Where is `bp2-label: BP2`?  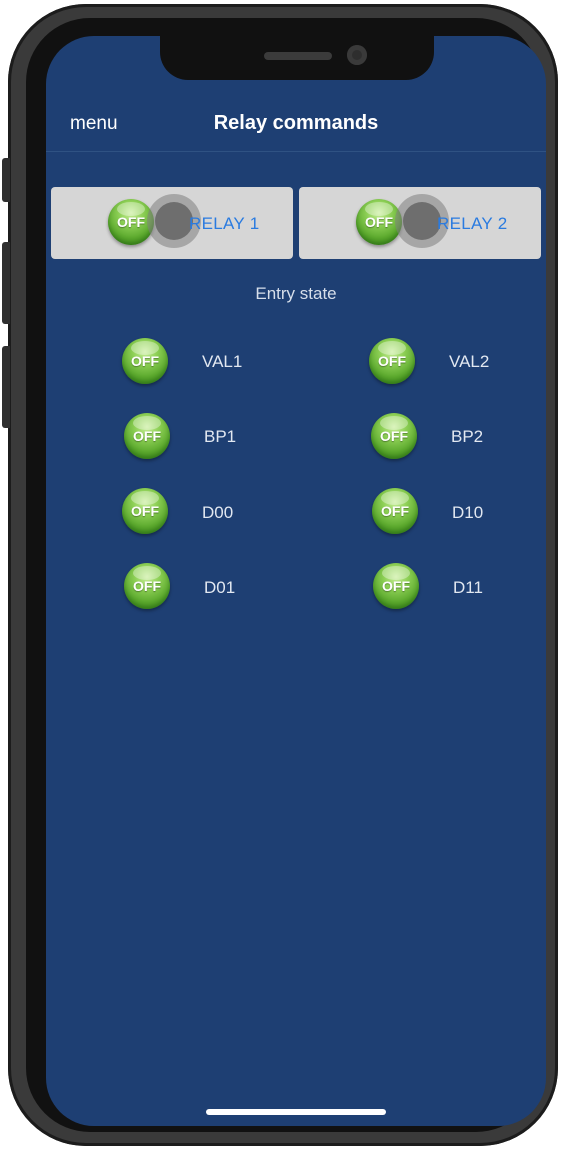
bp2-label: BP2 is located at coordinates (467, 436).